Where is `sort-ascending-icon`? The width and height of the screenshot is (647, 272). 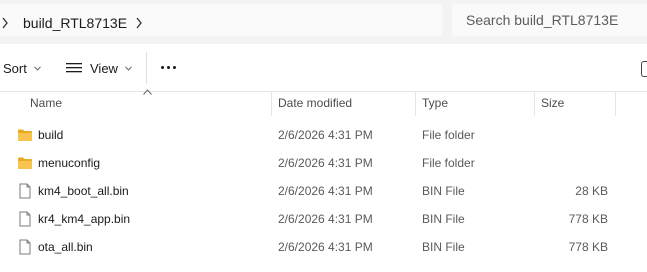 sort-ascending-icon is located at coordinates (147, 92).